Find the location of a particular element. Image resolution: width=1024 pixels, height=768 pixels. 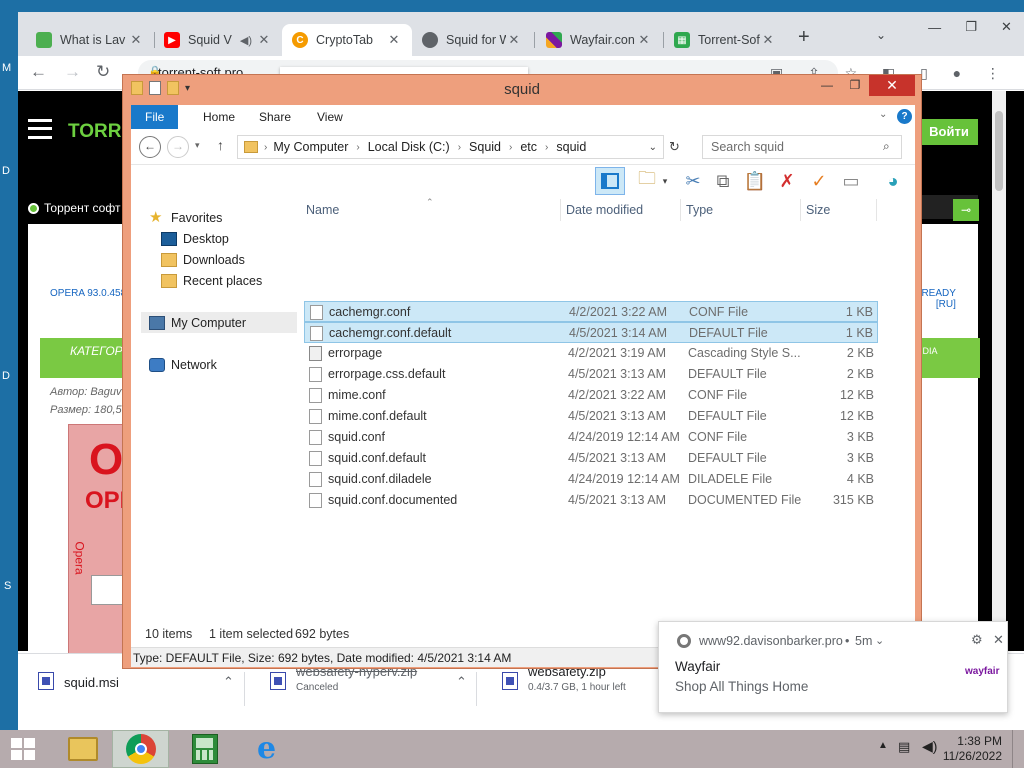

gear-icon: ⚙ is located at coordinates (977, 640).